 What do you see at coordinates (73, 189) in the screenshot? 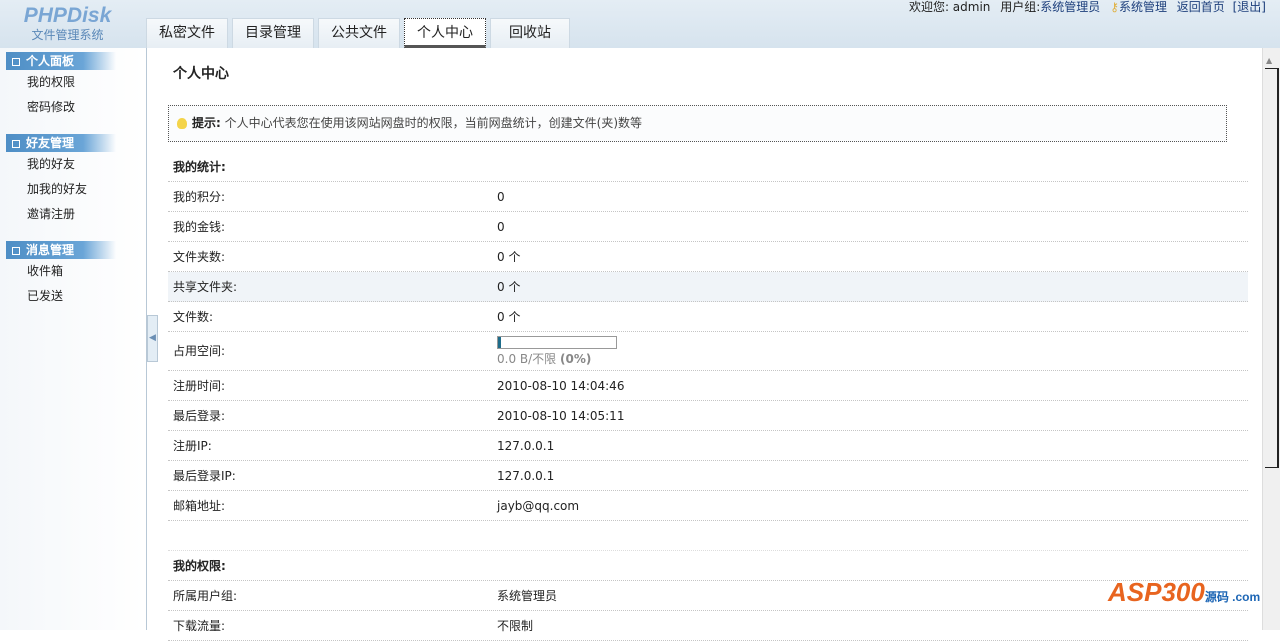
I see `sidebar-item-add-me: 加我的好友` at bounding box center [73, 189].